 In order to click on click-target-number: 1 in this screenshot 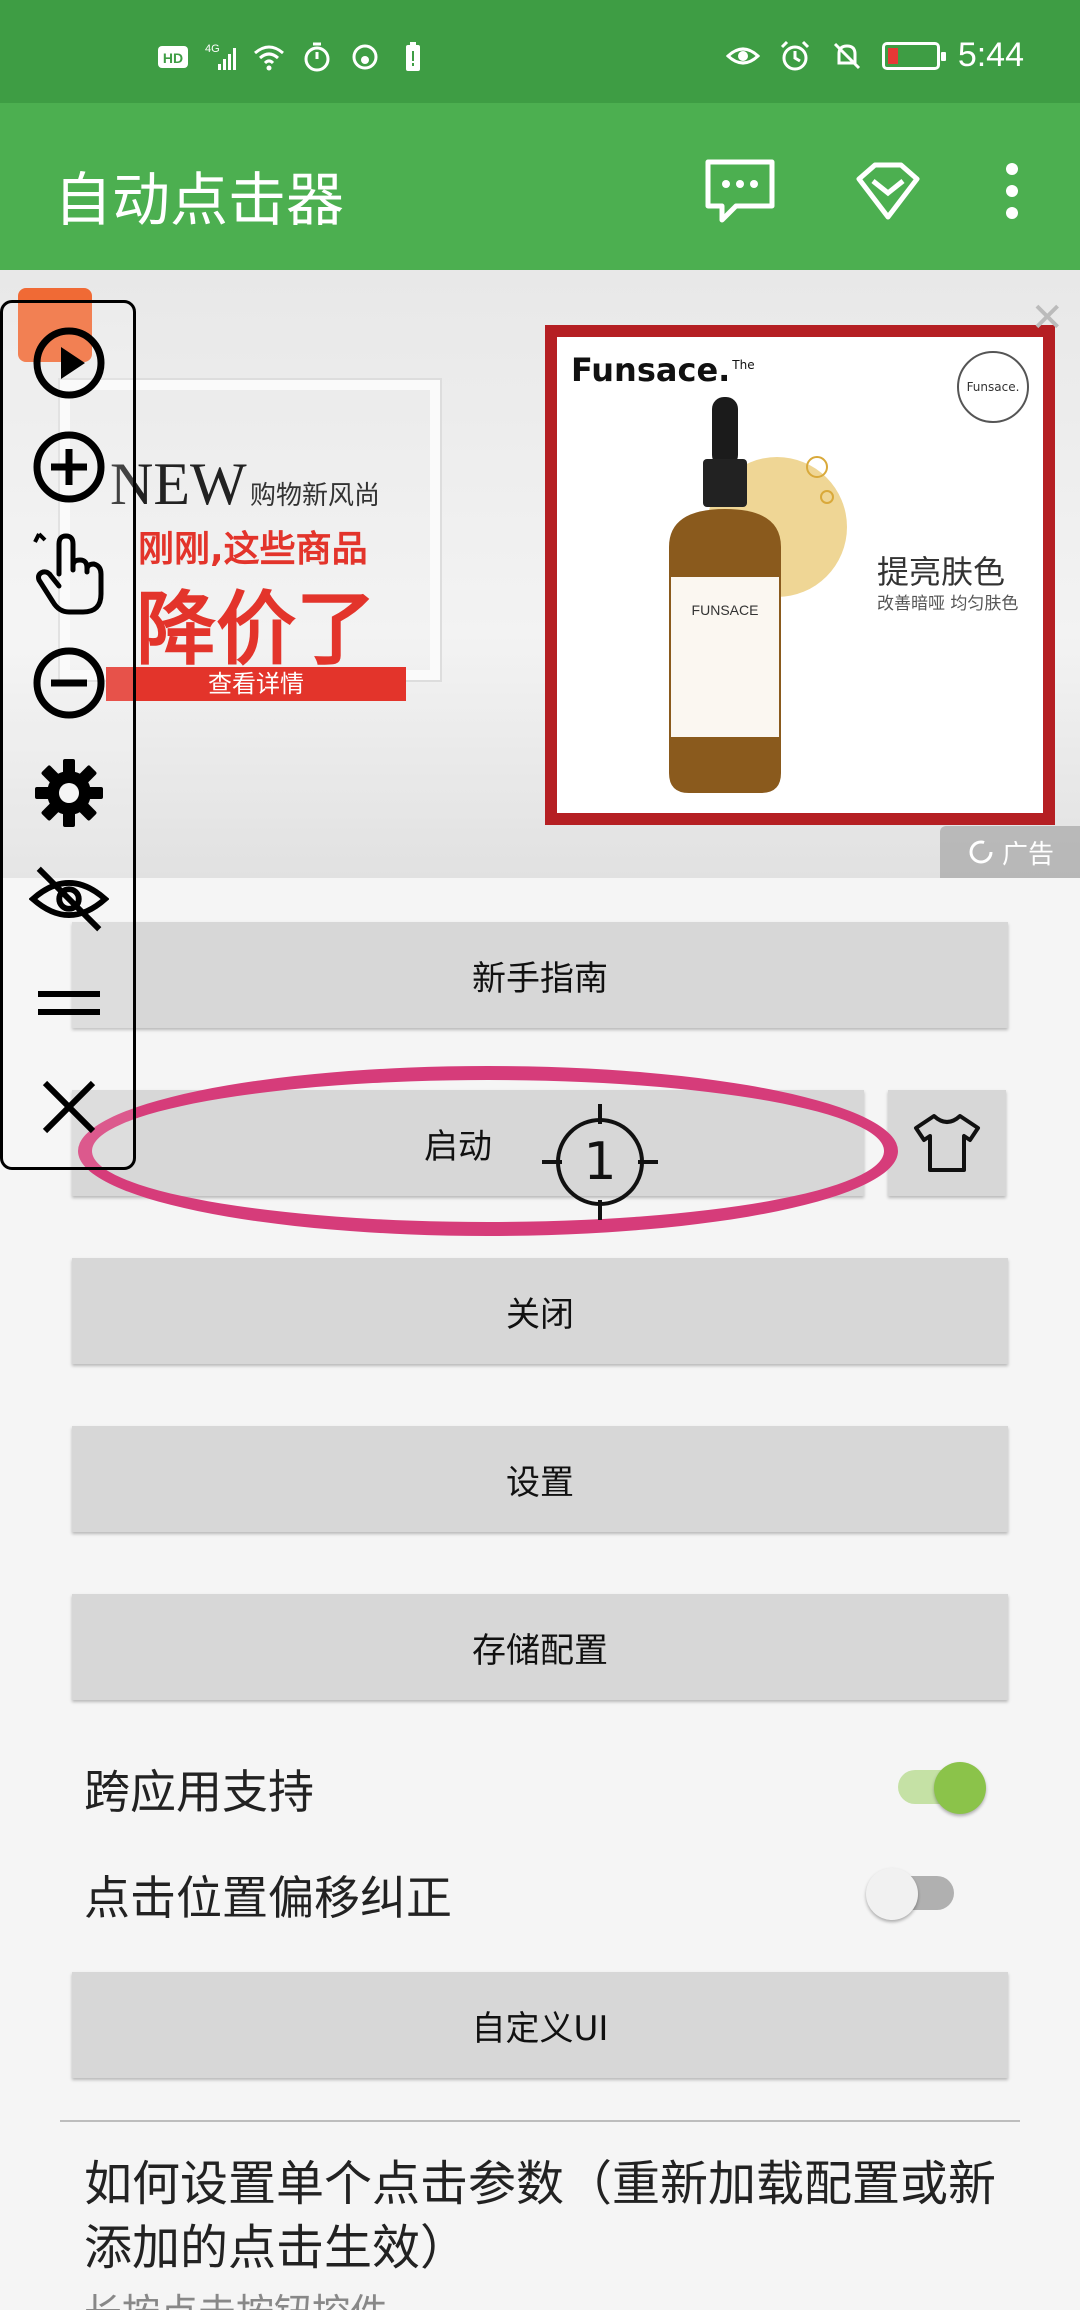, I will do `click(600, 1162)`.